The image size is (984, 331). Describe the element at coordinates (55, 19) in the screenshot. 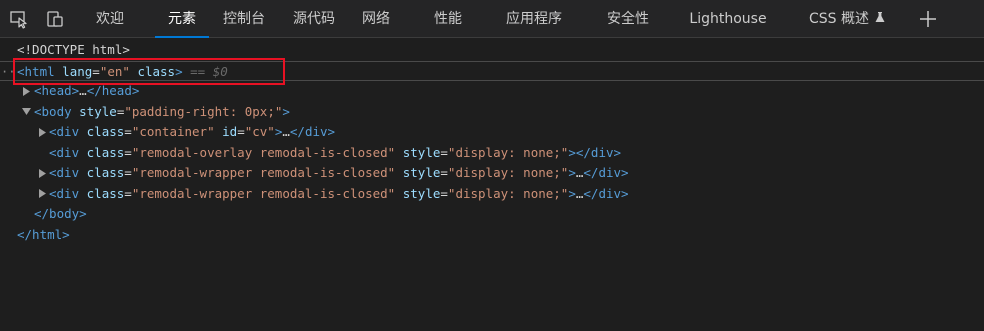

I see `device-emulation-icon` at that location.